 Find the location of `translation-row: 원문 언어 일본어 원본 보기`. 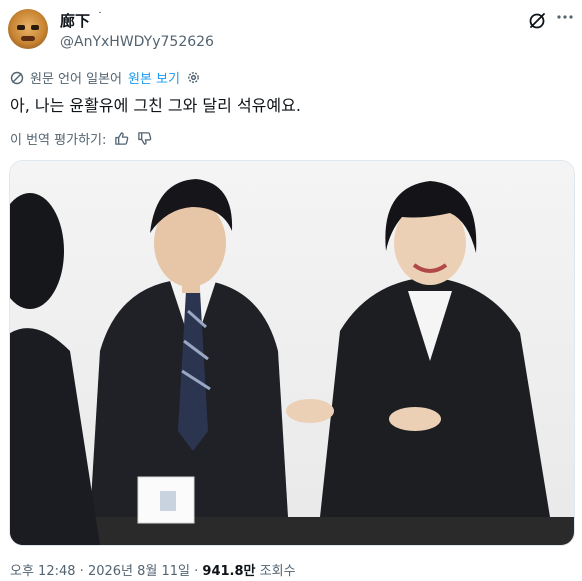

translation-row: 원문 언어 일본어 원본 보기 is located at coordinates (105, 77).